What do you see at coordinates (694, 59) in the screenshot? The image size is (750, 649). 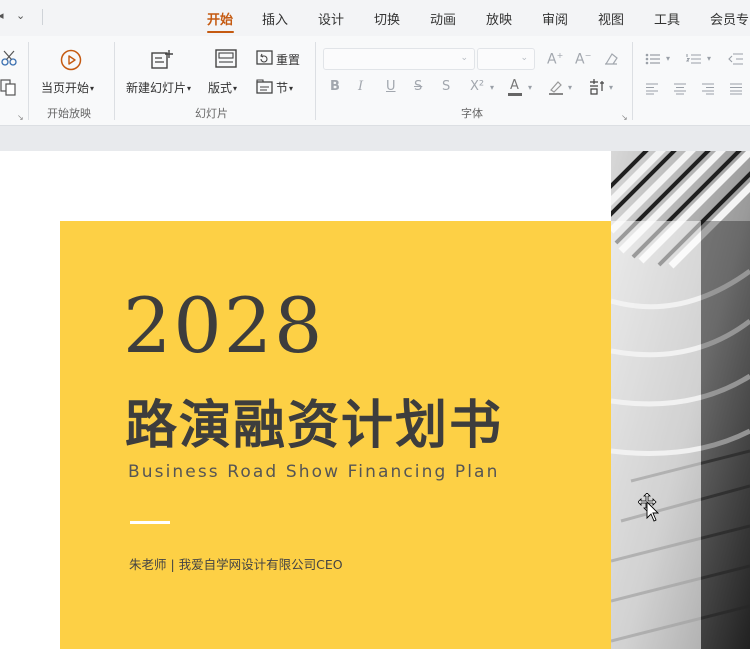 I see `numbered-list-icon` at bounding box center [694, 59].